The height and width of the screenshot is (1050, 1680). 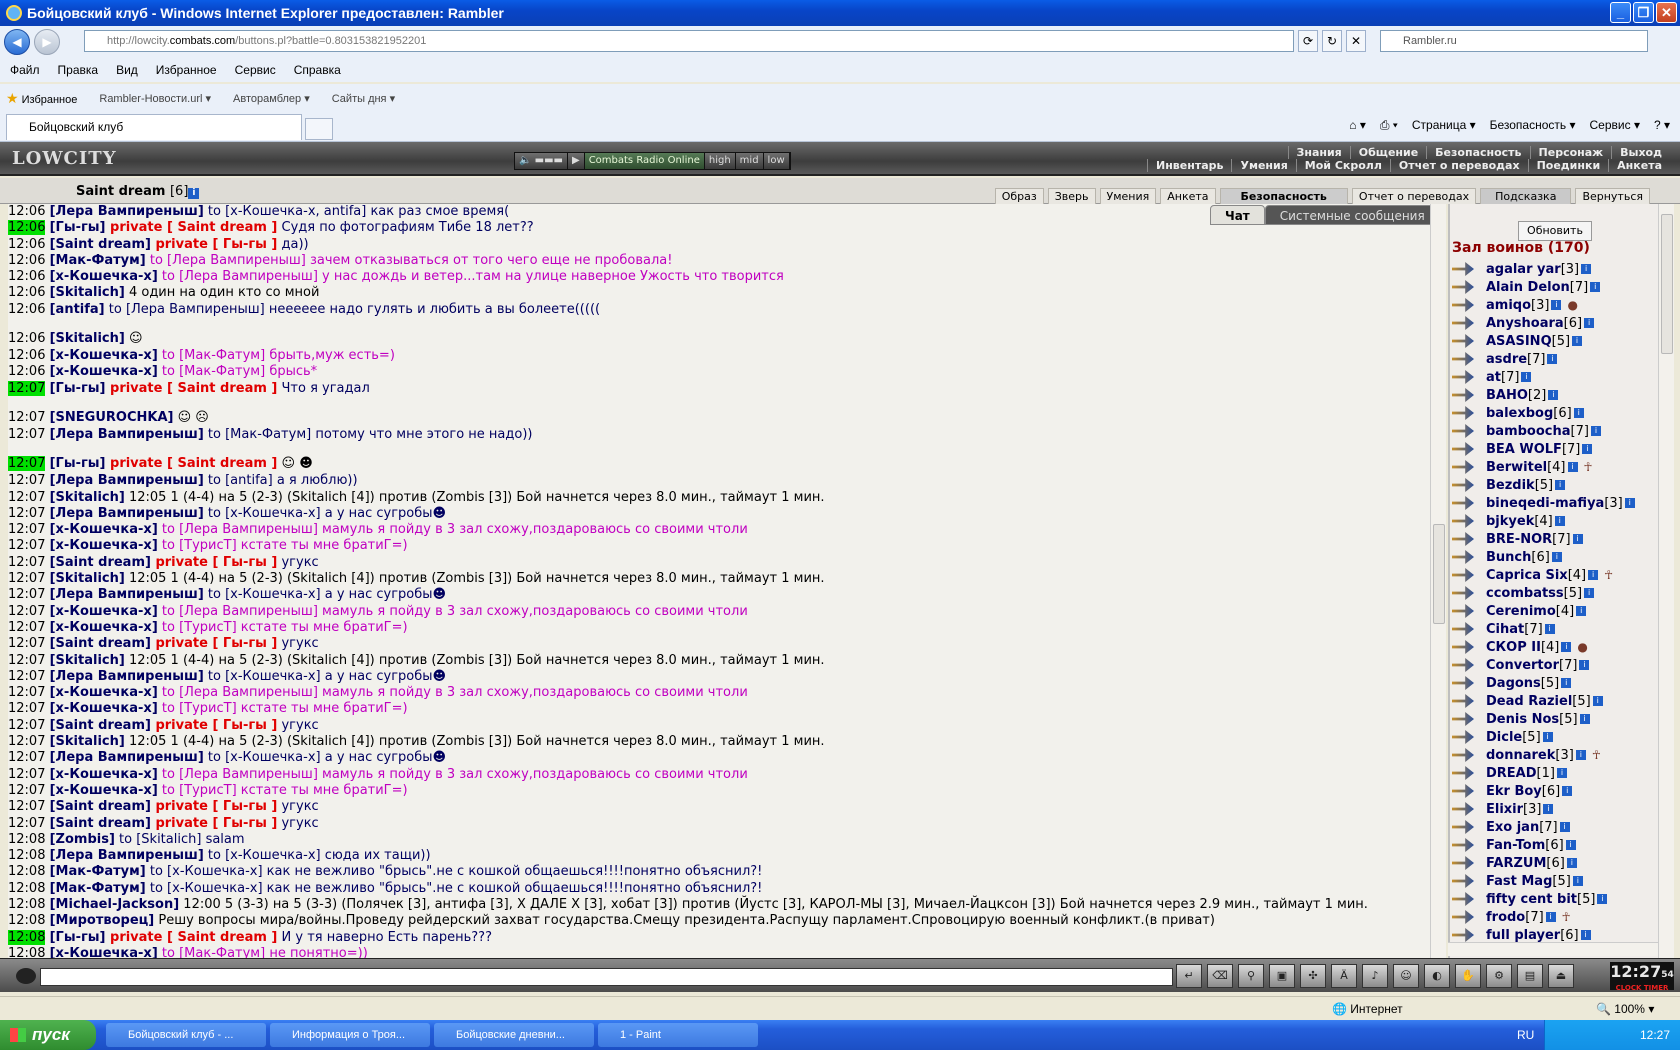 I want to click on menu-exit: Выход, so click(x=1640, y=152).